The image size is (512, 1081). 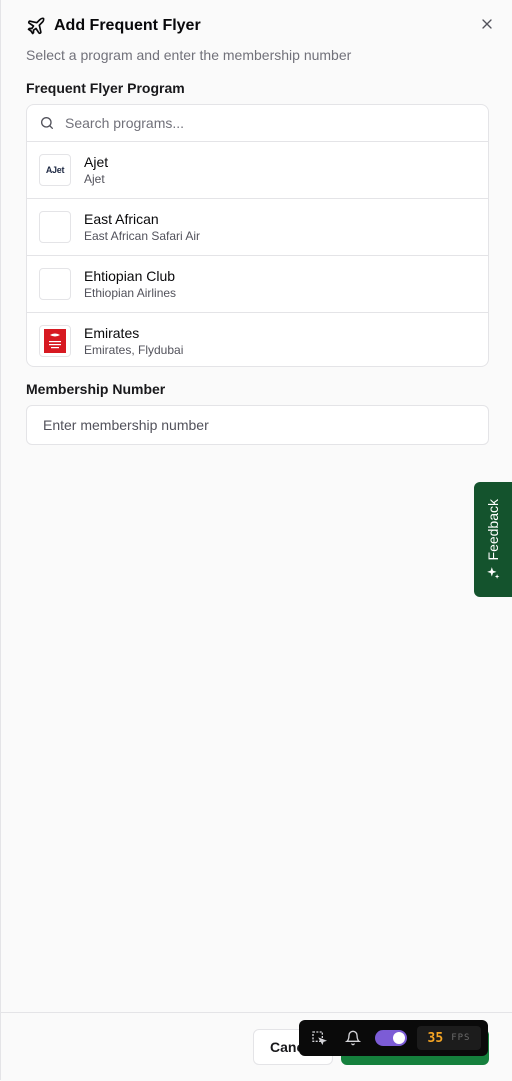 I want to click on membership-label: Membership Number, so click(x=96, y=389).